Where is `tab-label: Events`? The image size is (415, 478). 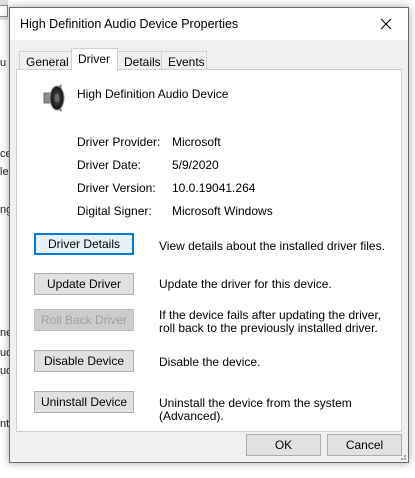 tab-label: Events is located at coordinates (186, 62).